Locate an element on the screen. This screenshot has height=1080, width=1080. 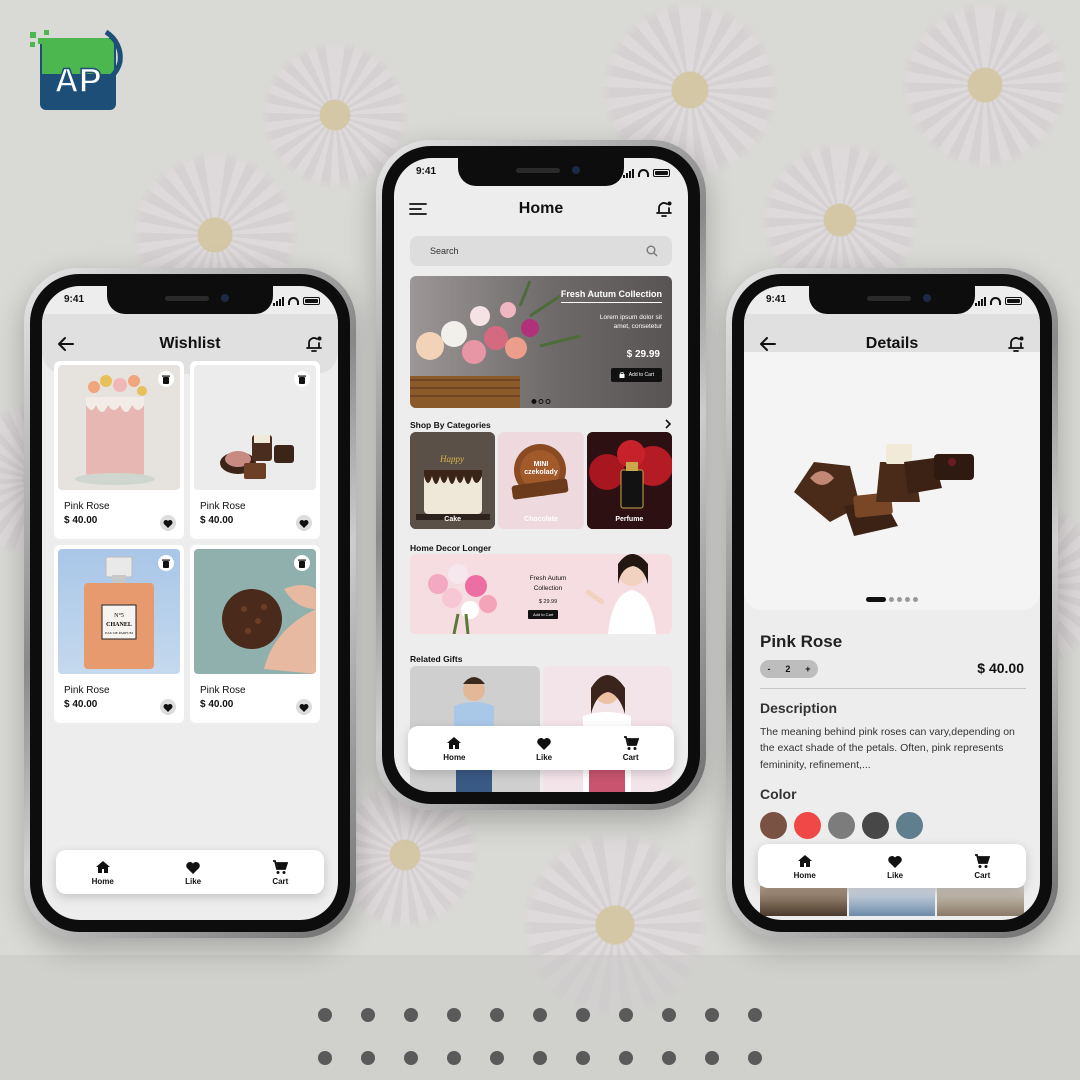
perfume-image is located at coordinates (629, 480).